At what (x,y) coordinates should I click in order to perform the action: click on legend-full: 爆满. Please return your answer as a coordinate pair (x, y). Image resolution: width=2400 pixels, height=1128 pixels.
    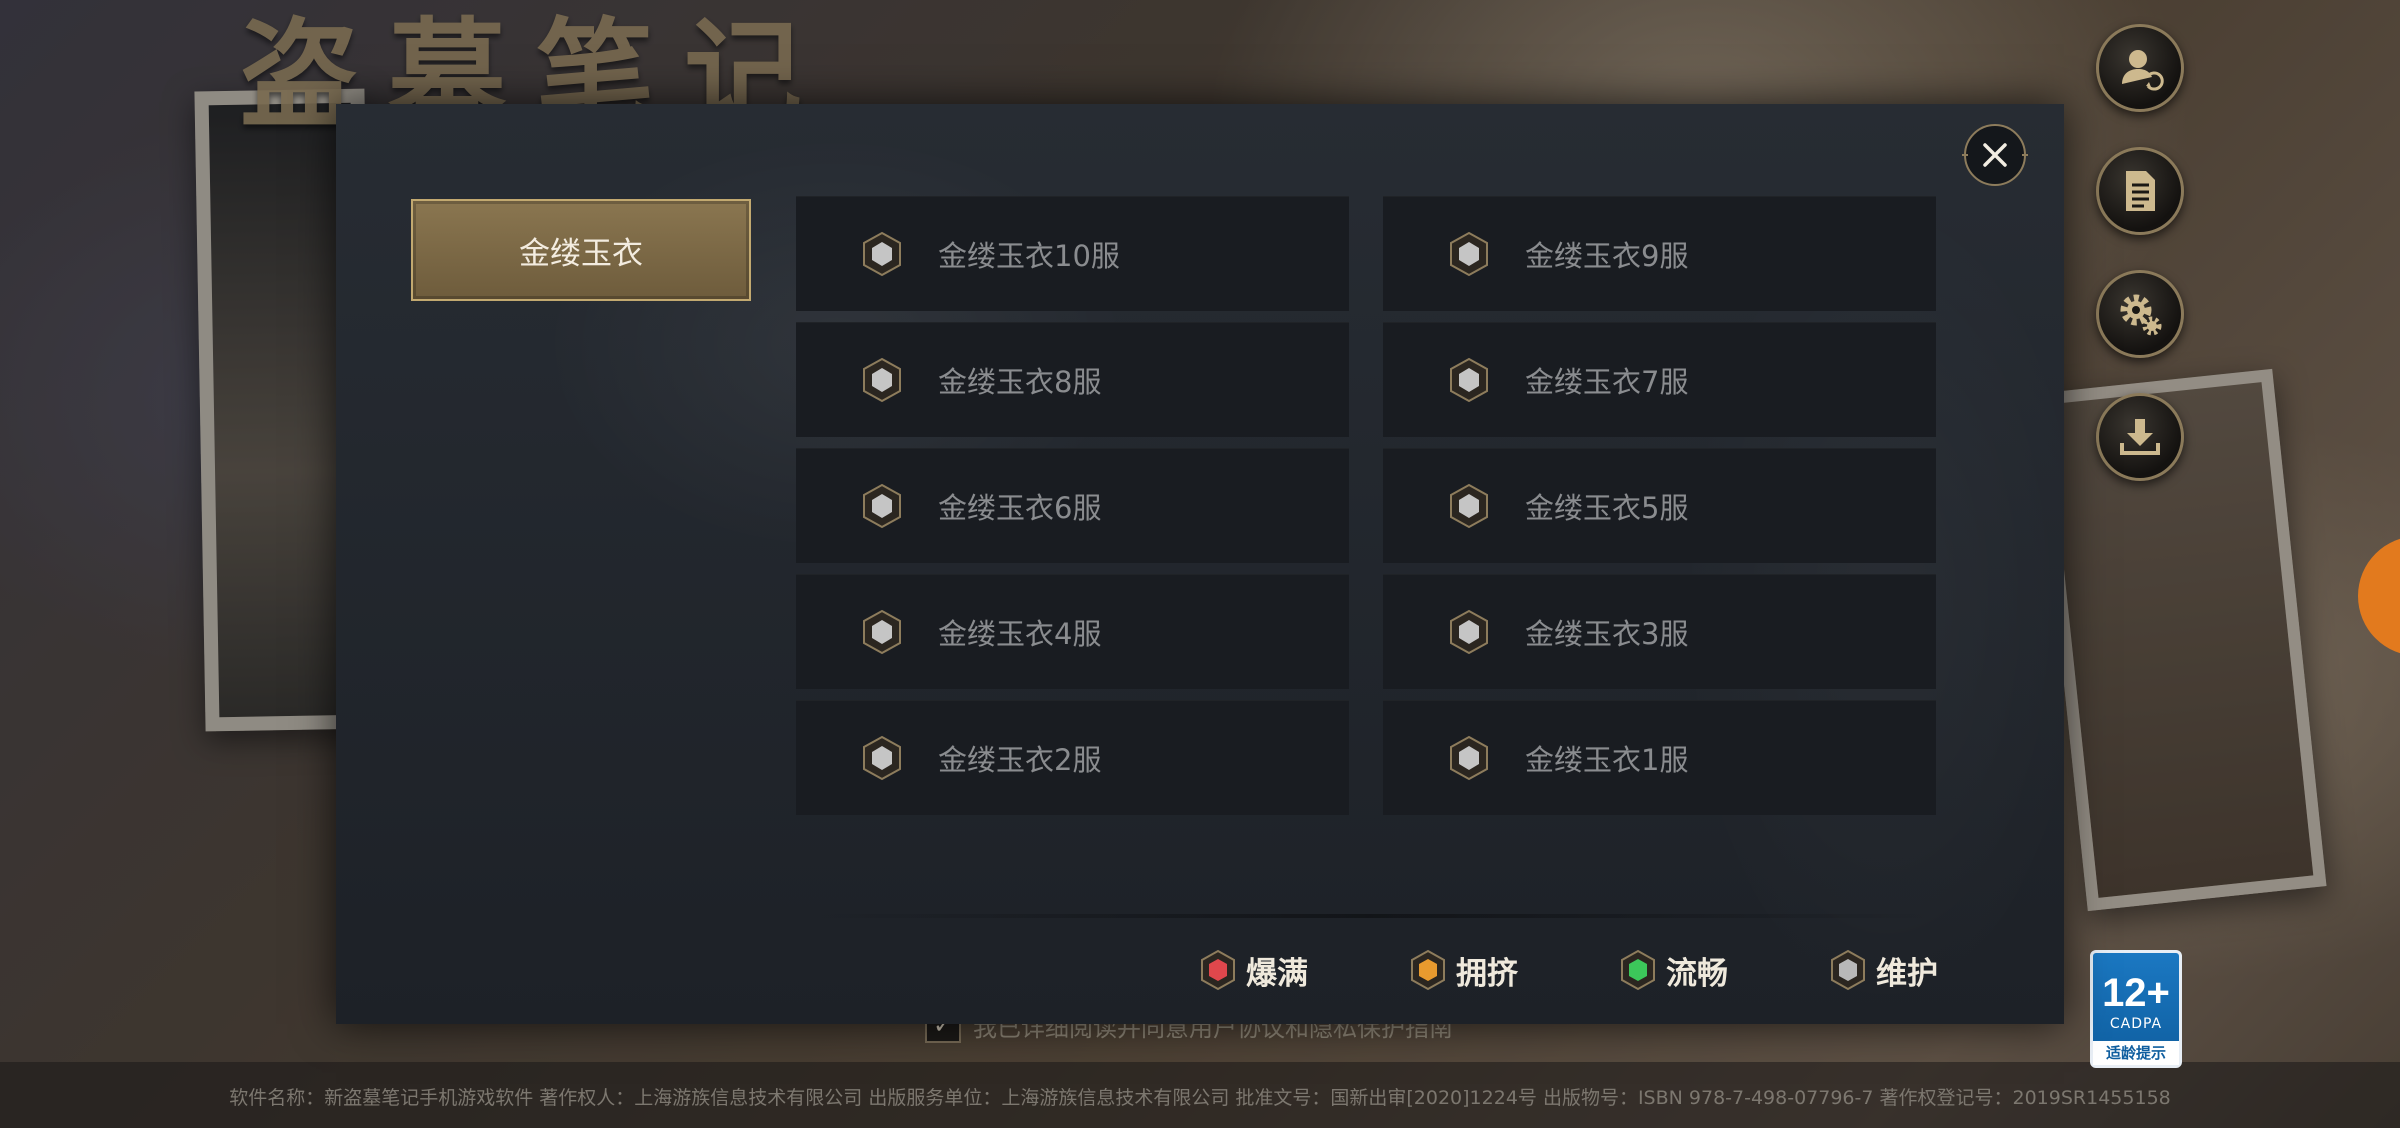
    Looking at the image, I should click on (1254, 970).